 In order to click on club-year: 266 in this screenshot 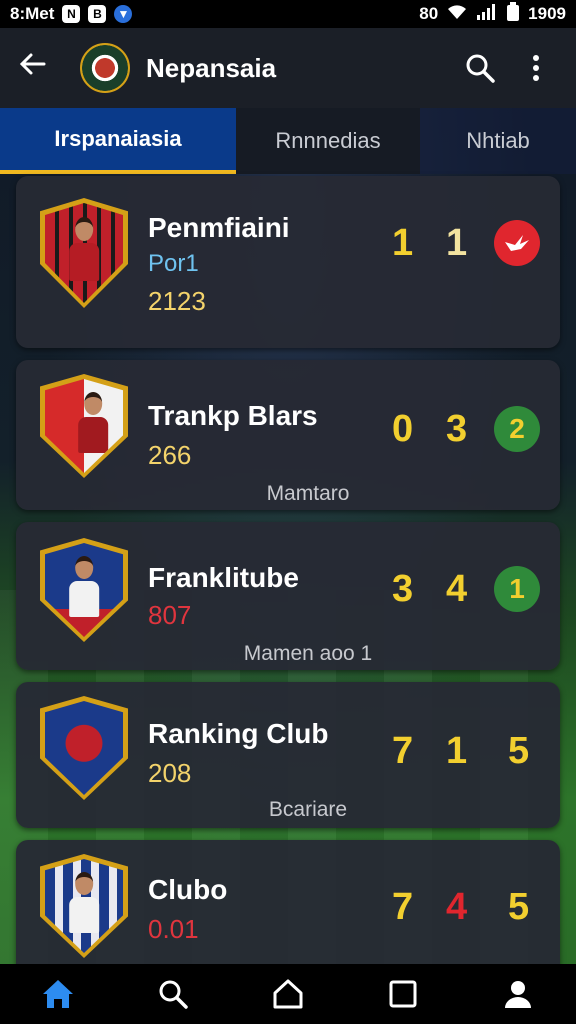, I will do `click(170, 455)`.